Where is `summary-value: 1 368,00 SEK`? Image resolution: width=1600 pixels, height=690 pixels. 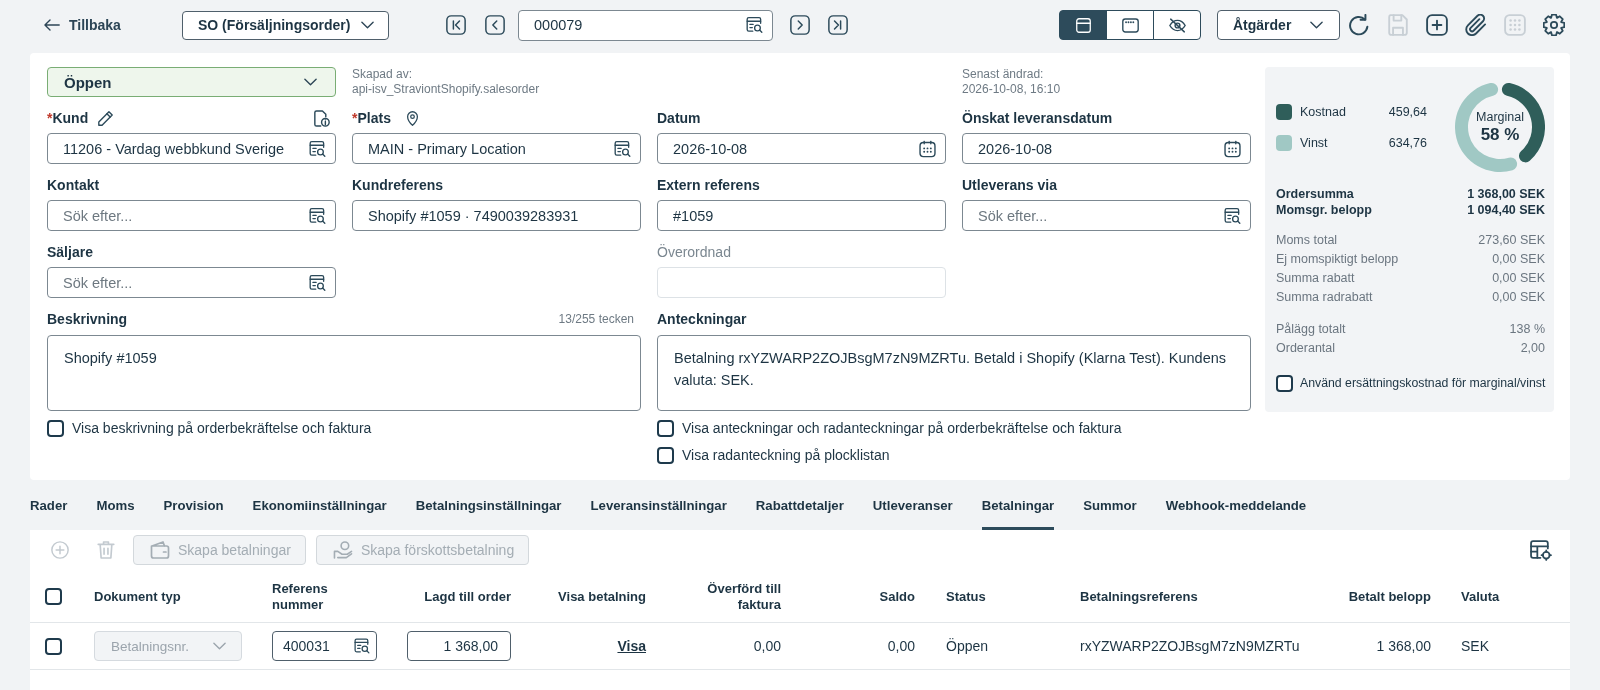 summary-value: 1 368,00 SEK is located at coordinates (1506, 195).